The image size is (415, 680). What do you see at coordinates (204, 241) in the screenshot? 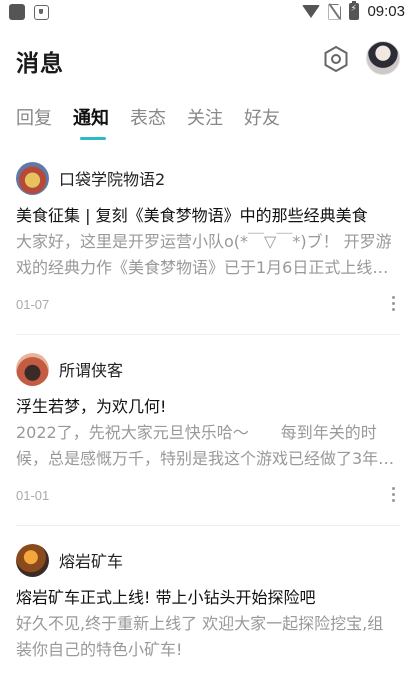
I see `body-line: 大家好，这里是开罗运营小队o(*￣▽￣*)ブ！ 开罗游` at bounding box center [204, 241].